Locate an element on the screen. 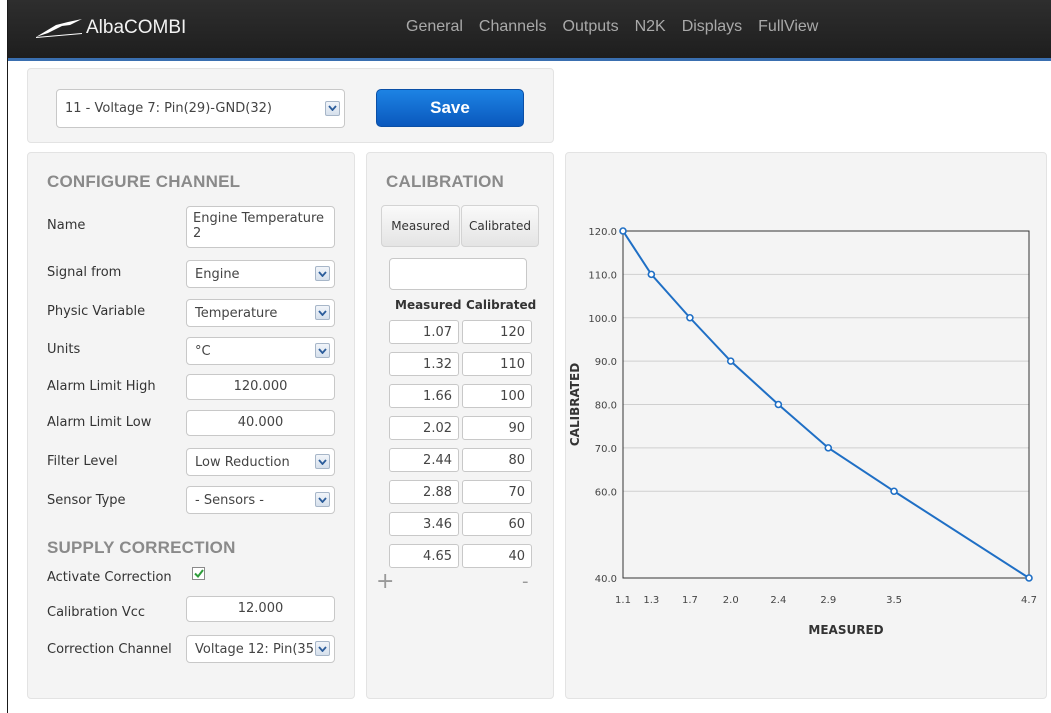  nav-channels: Channels is located at coordinates (513, 27).